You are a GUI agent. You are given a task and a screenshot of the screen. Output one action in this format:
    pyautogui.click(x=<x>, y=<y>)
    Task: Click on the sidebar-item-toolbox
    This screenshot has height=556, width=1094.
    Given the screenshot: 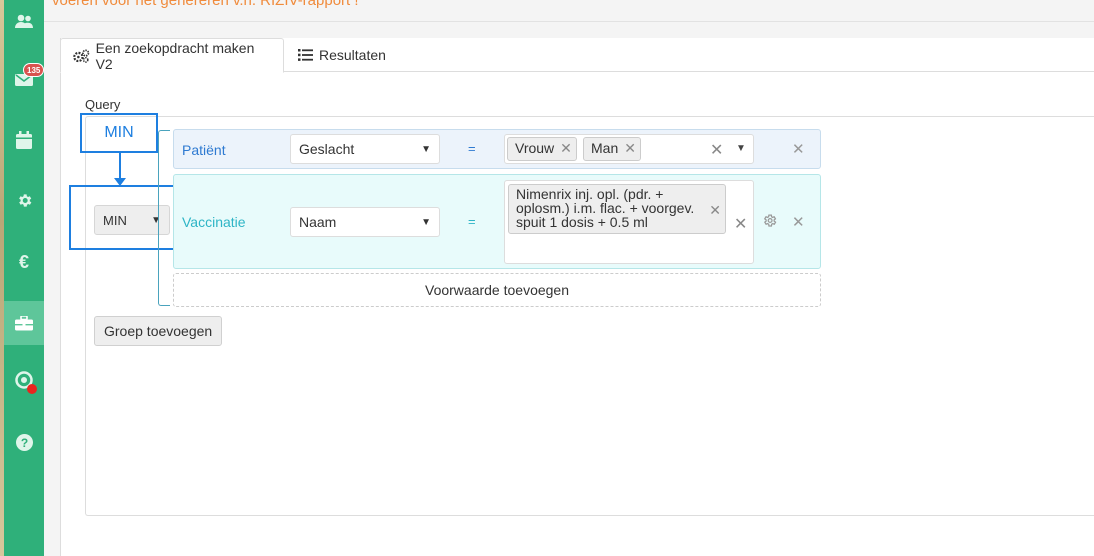 What is the action you would take?
    pyautogui.click(x=24, y=323)
    